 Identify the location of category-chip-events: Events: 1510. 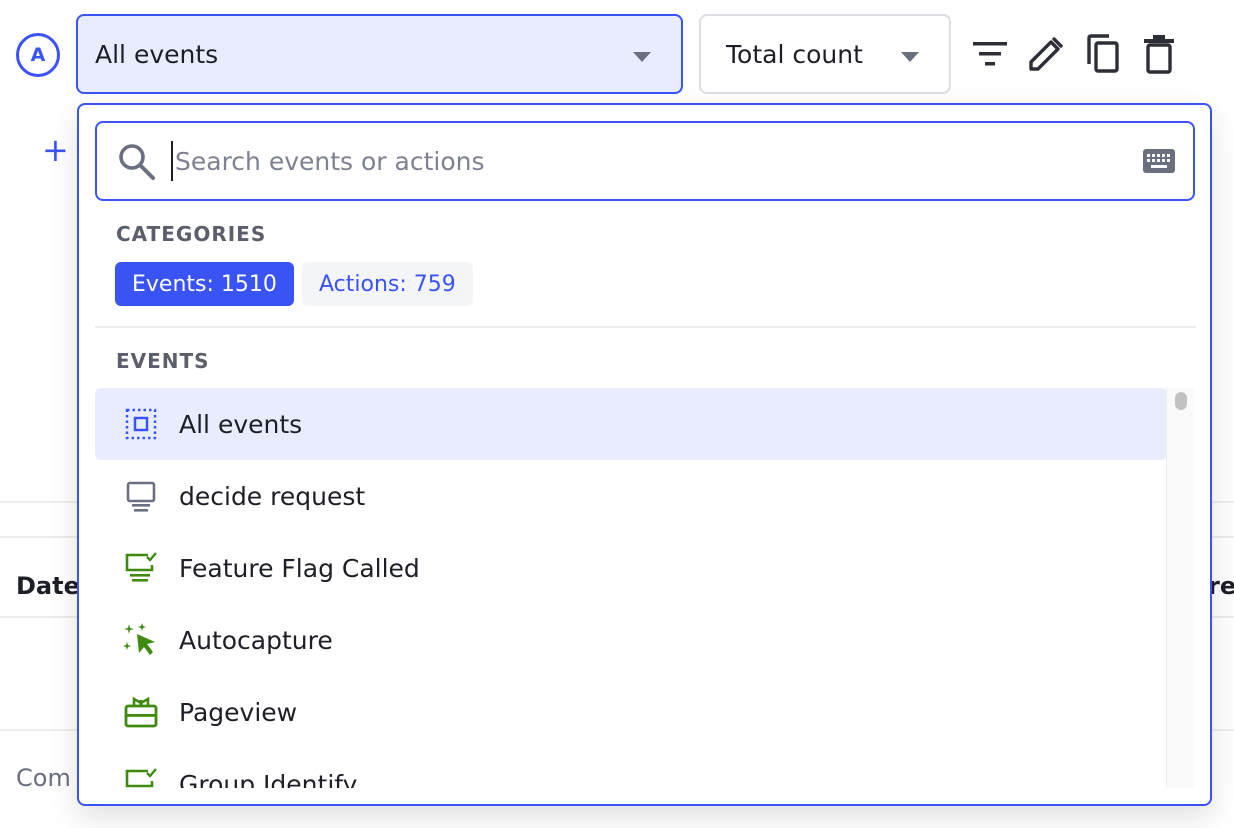
(204, 284).